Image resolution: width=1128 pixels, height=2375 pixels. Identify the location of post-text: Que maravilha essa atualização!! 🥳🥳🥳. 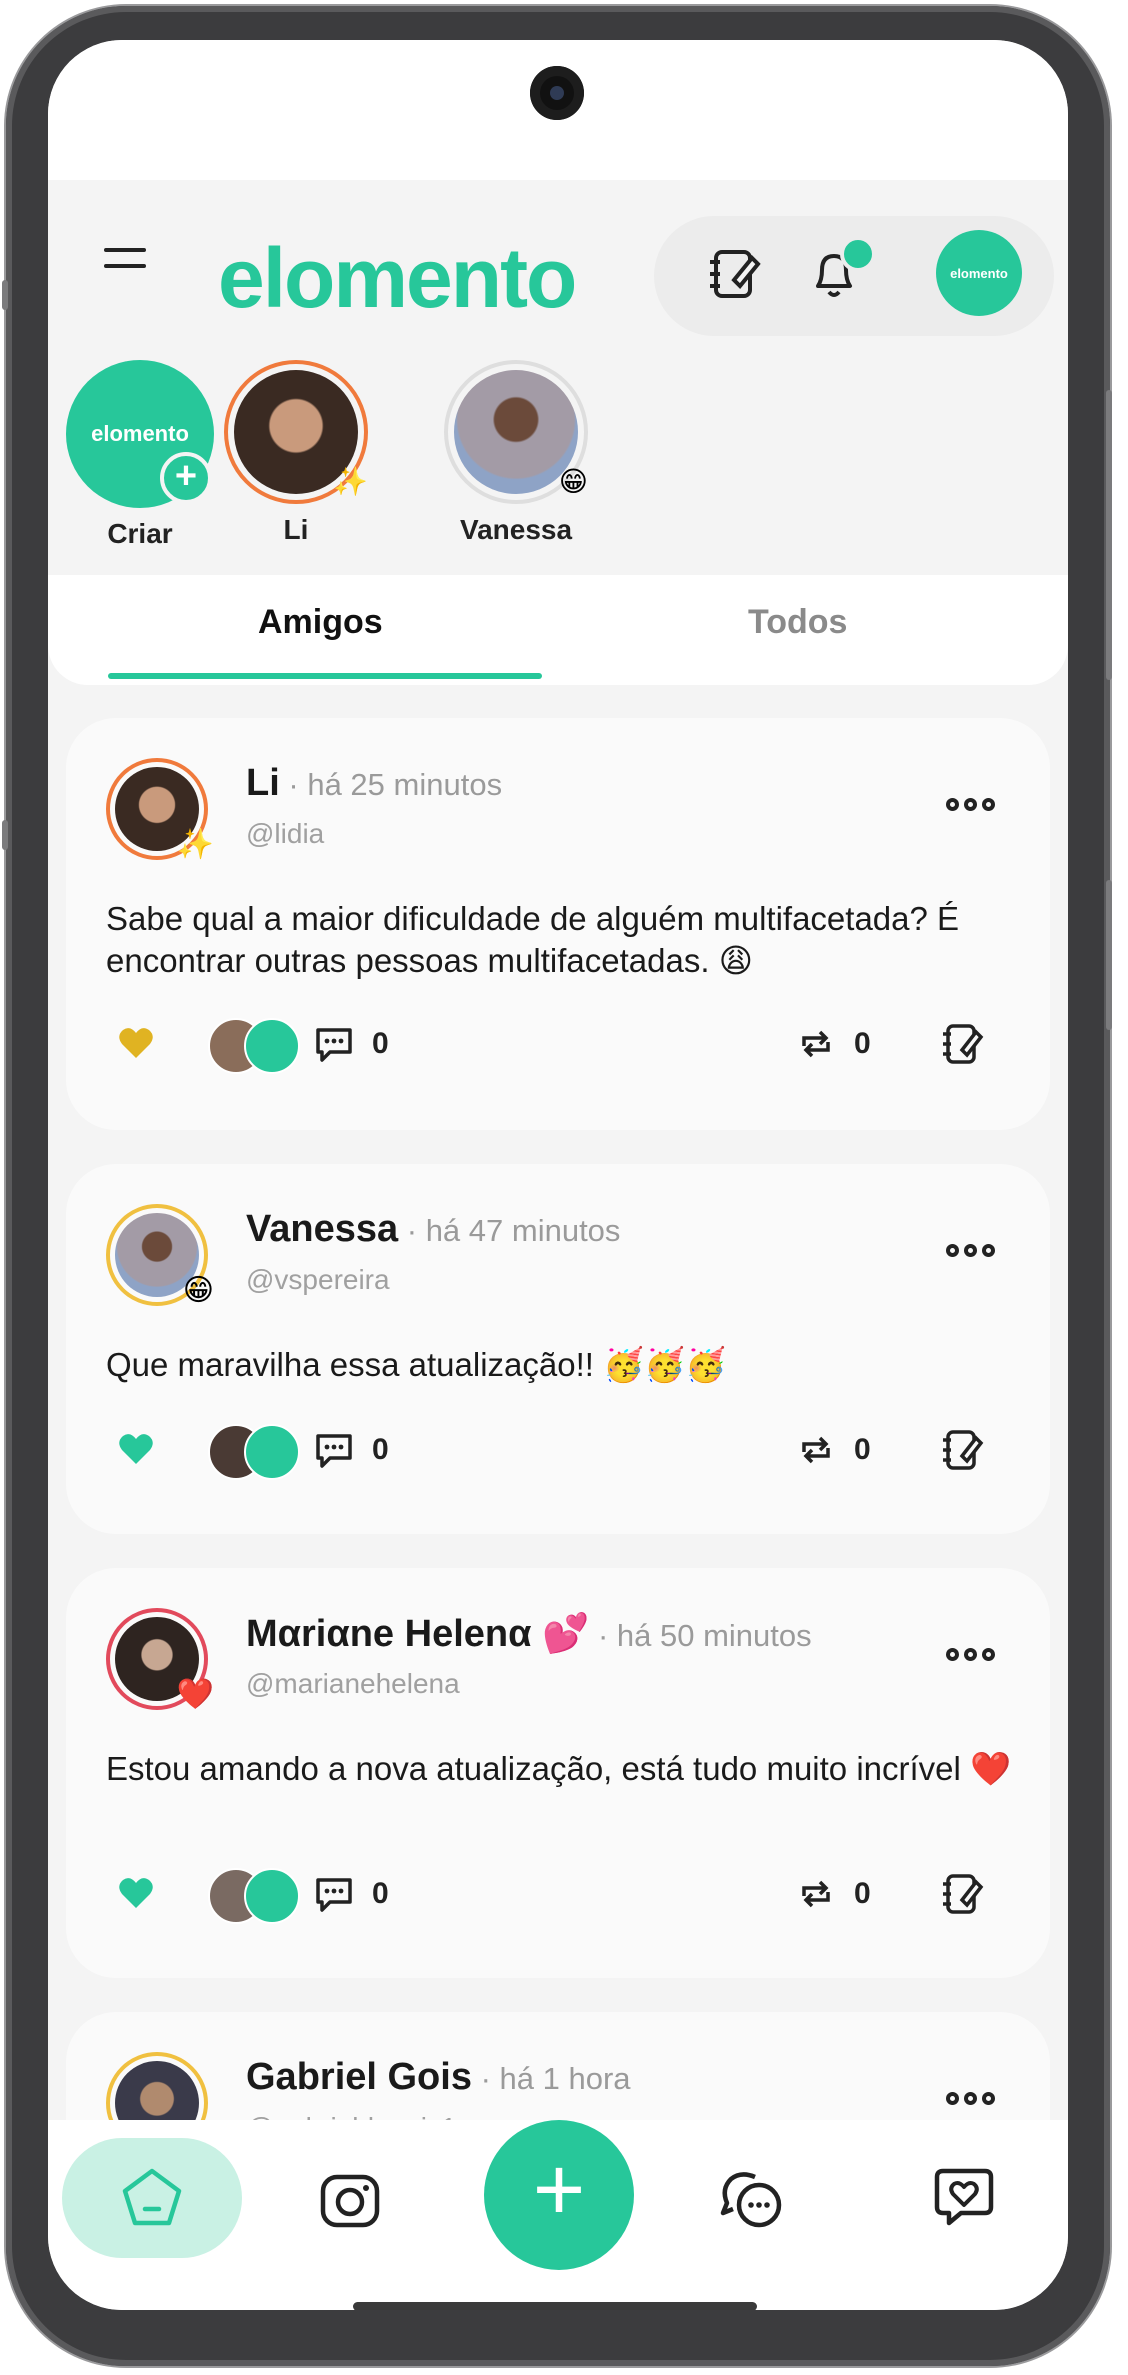
(416, 1364).